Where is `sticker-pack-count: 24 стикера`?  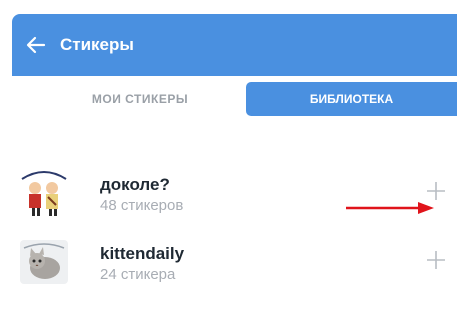
sticker-pack-count: 24 стикера is located at coordinates (138, 274).